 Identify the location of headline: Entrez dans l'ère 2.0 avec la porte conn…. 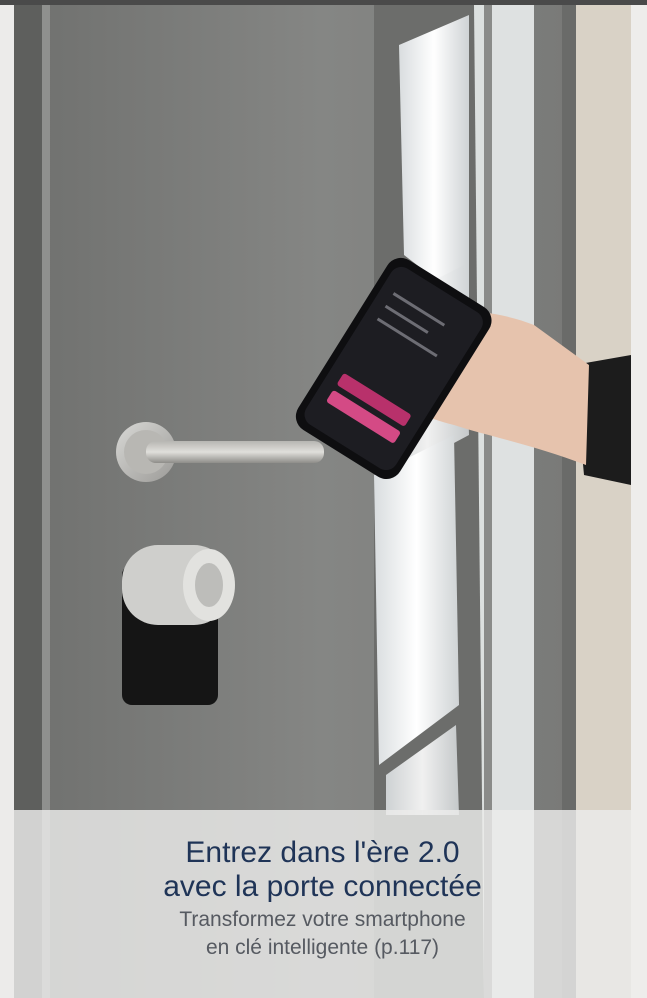
(322, 870).